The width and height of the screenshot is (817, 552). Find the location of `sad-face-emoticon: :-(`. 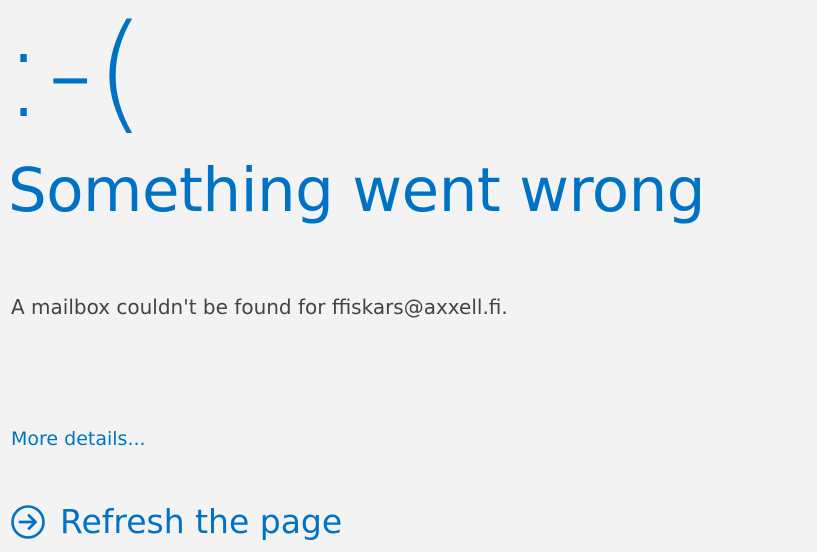

sad-face-emoticon: :-( is located at coordinates (75, 73).